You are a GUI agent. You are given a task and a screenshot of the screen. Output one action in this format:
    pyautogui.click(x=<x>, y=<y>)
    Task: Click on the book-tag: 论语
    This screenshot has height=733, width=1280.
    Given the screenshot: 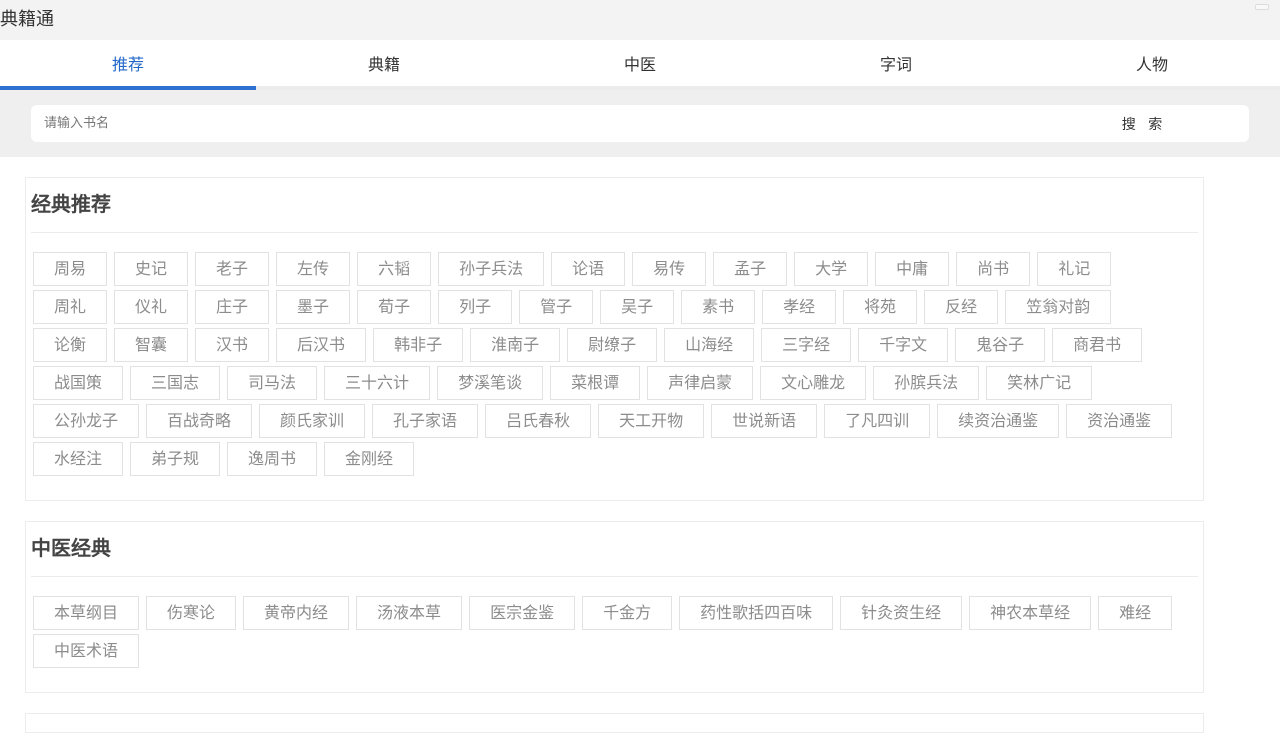 What is the action you would take?
    pyautogui.click(x=588, y=269)
    